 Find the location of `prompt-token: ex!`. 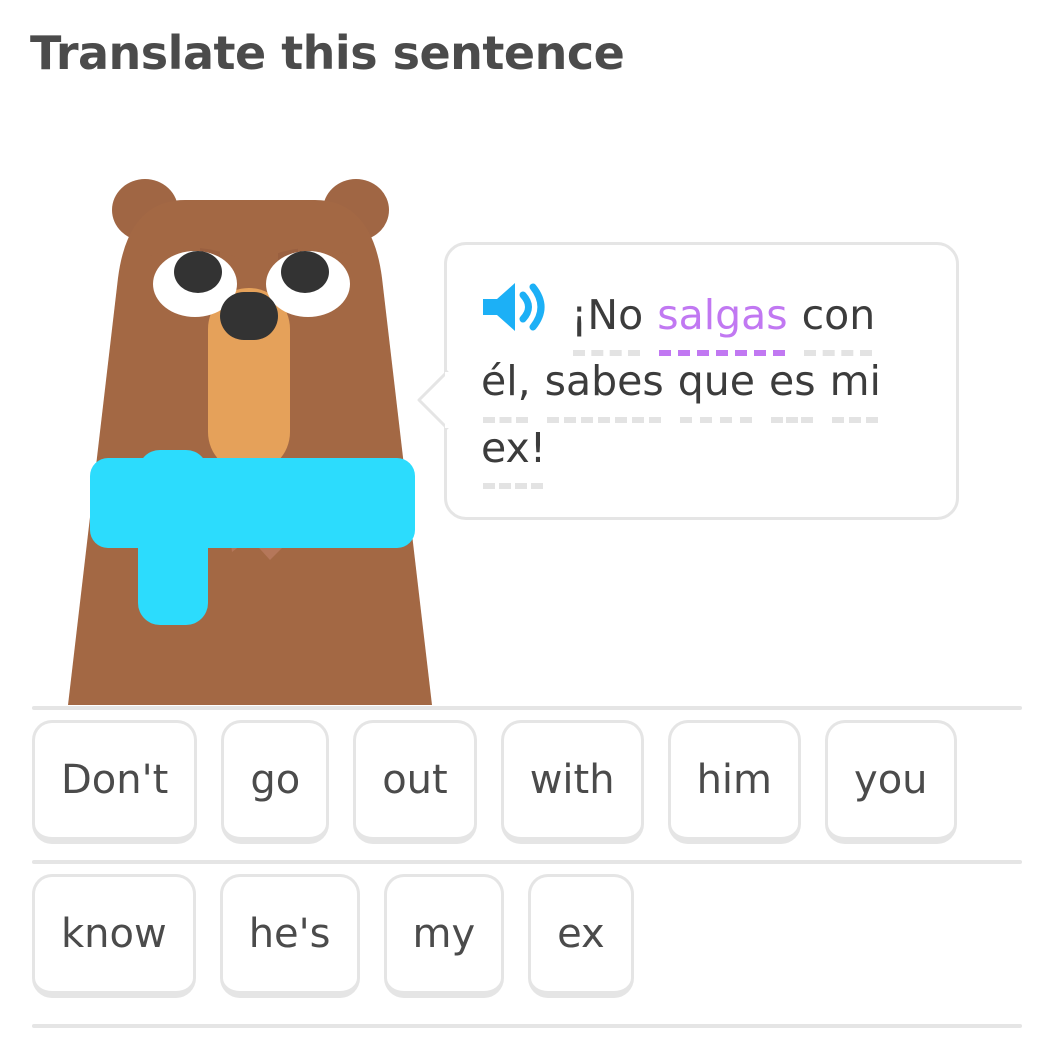

prompt-token: ex! is located at coordinates (513, 453).